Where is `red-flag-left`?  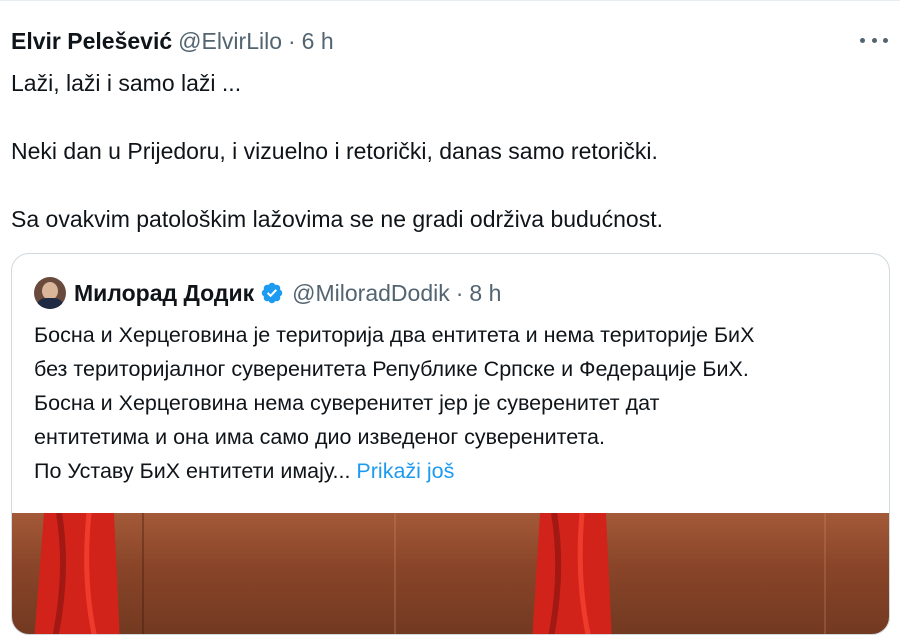 red-flag-left is located at coordinates (77, 573).